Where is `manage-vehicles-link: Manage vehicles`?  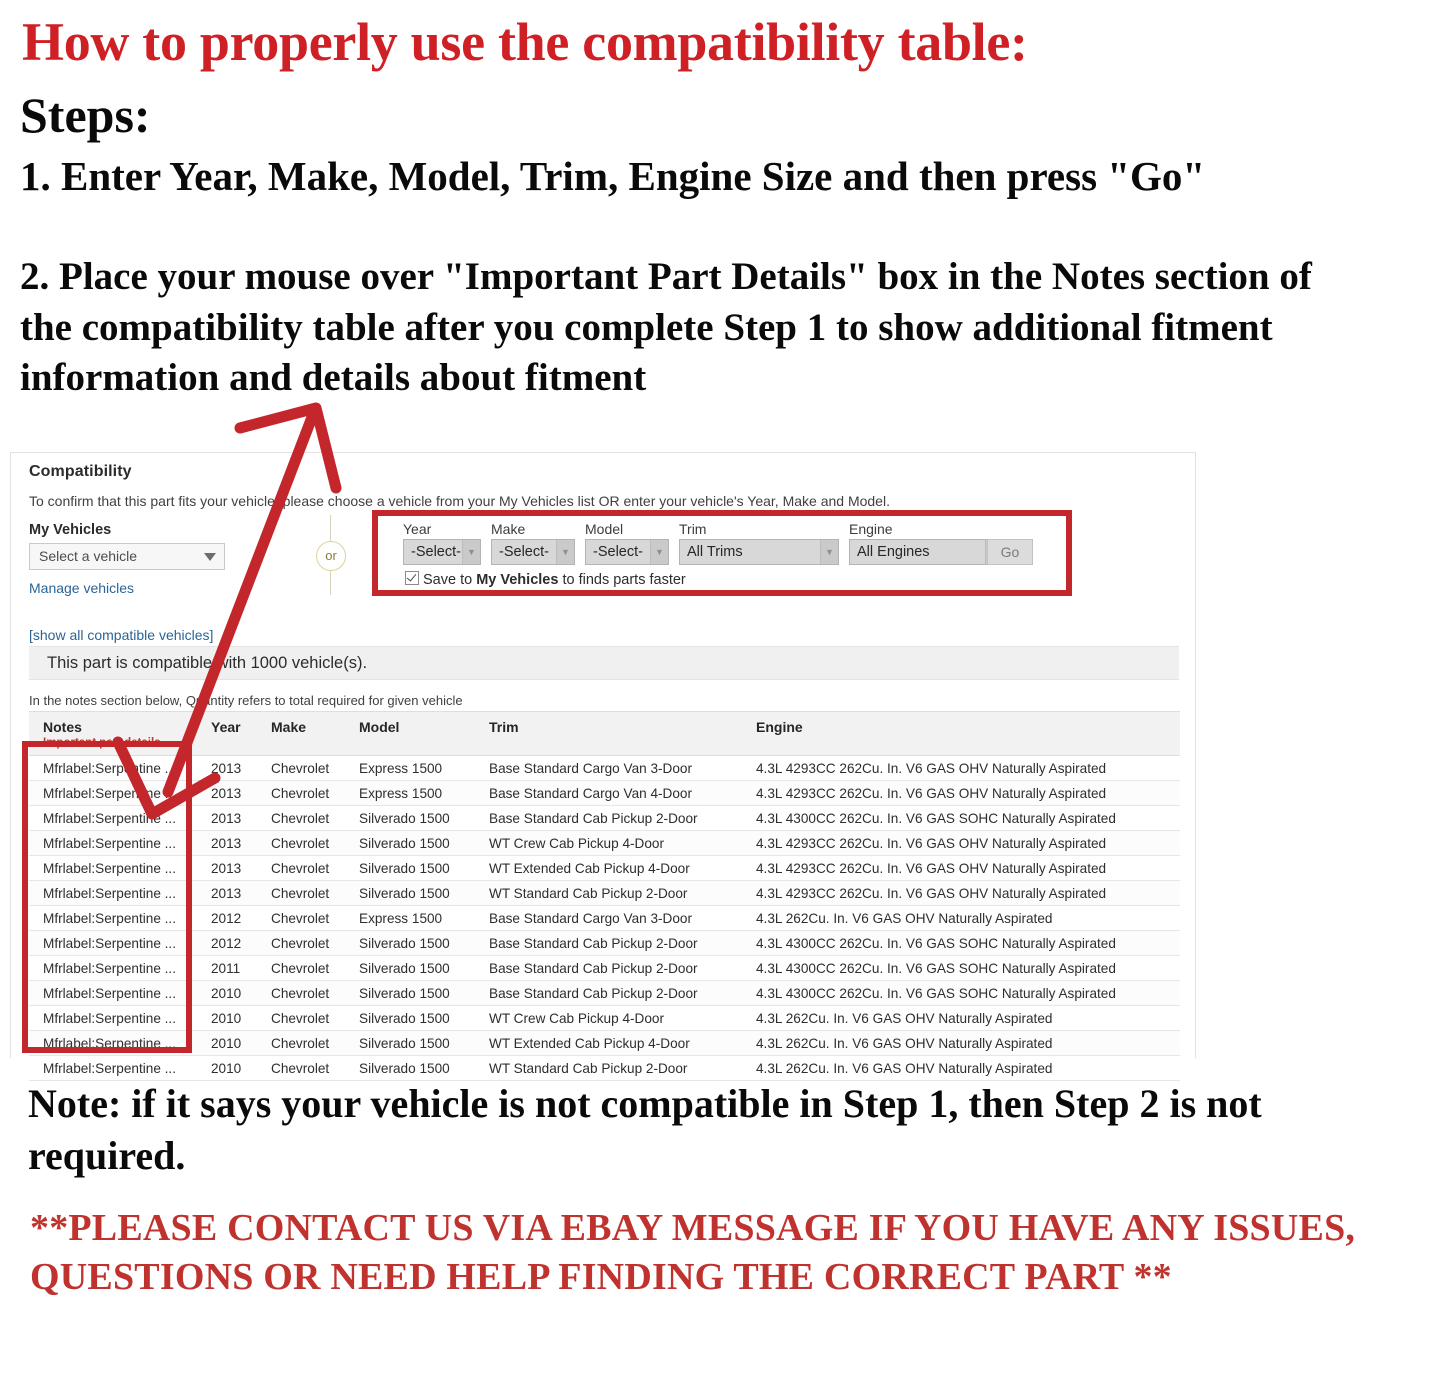
manage-vehicles-link: Manage vehicles is located at coordinates (81, 588).